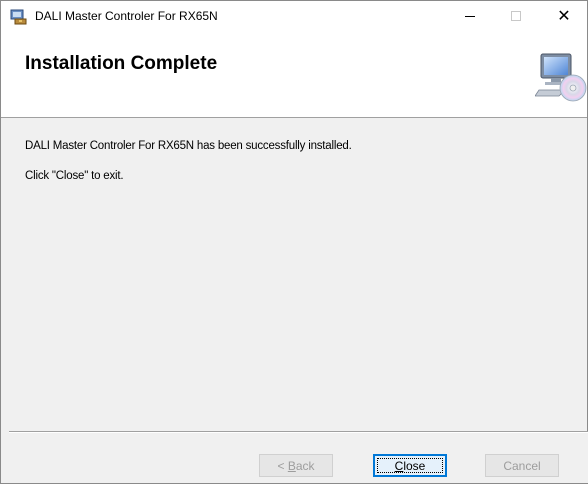  I want to click on close-button: Close, so click(410, 465).